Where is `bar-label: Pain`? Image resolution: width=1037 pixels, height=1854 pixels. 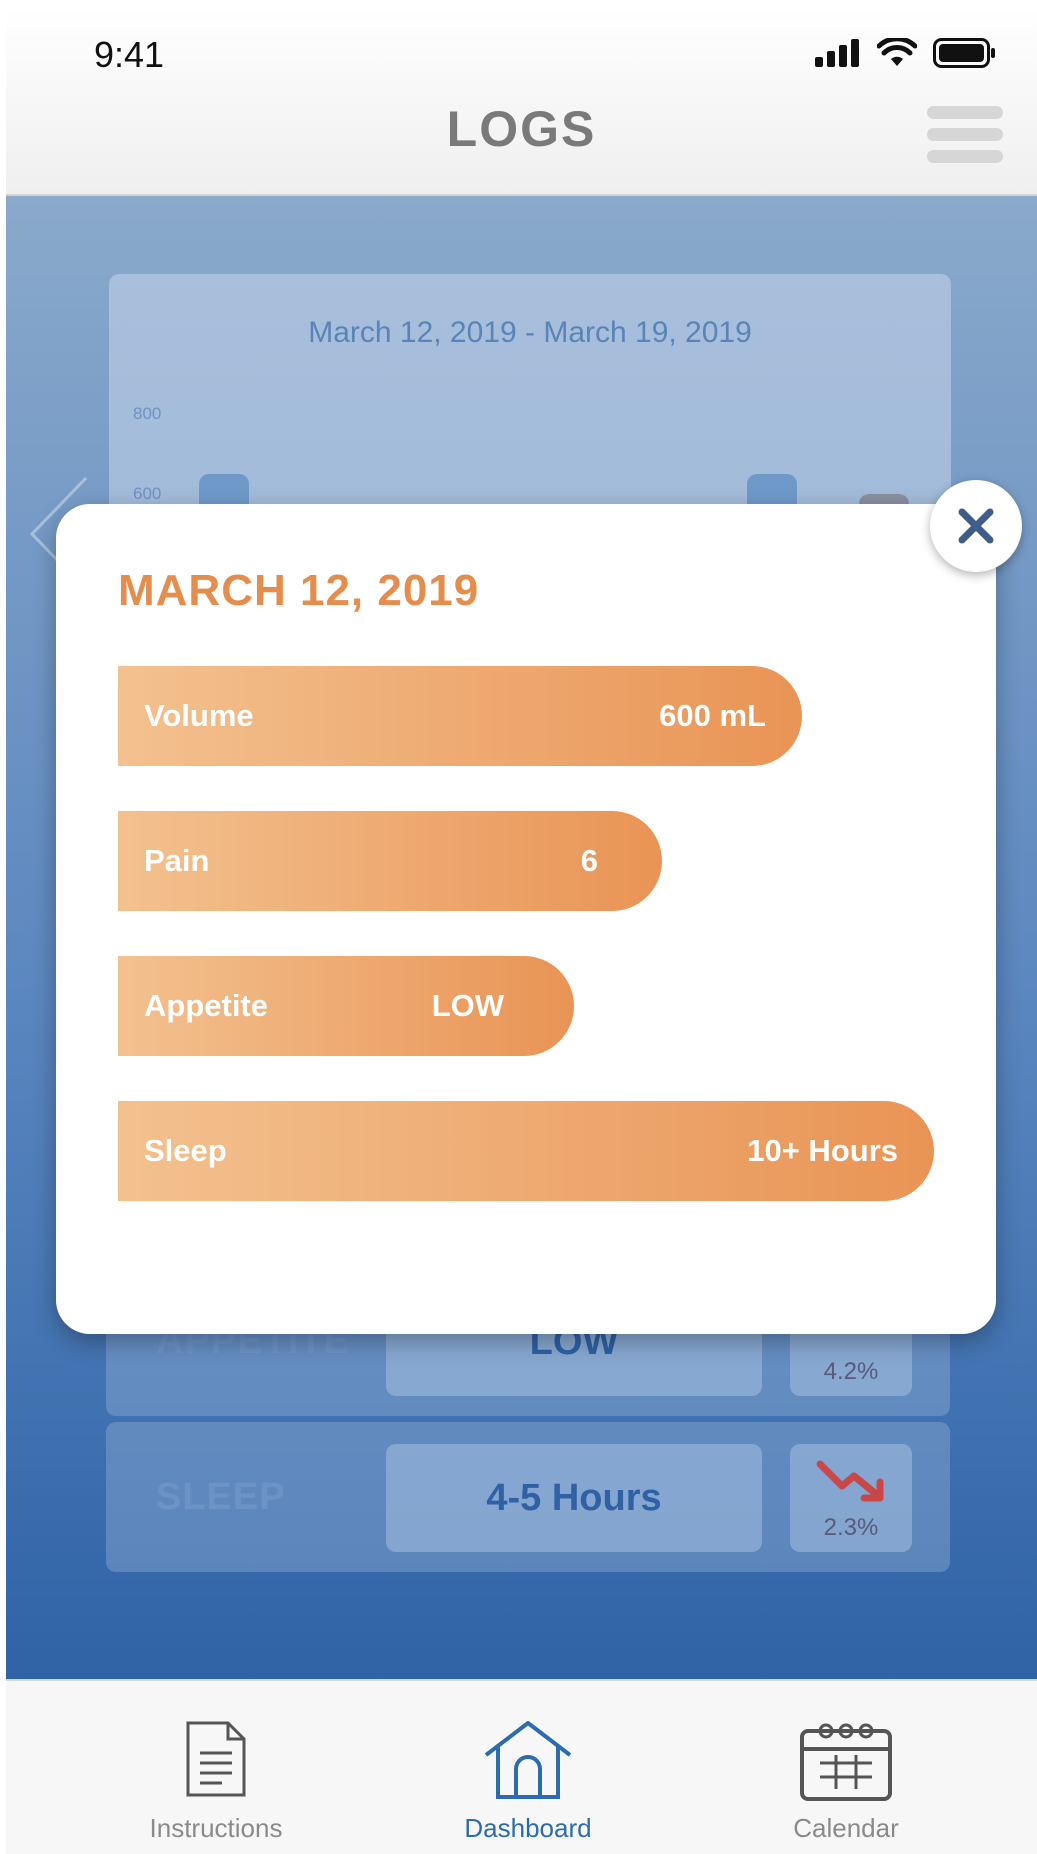 bar-label: Pain is located at coordinates (177, 860).